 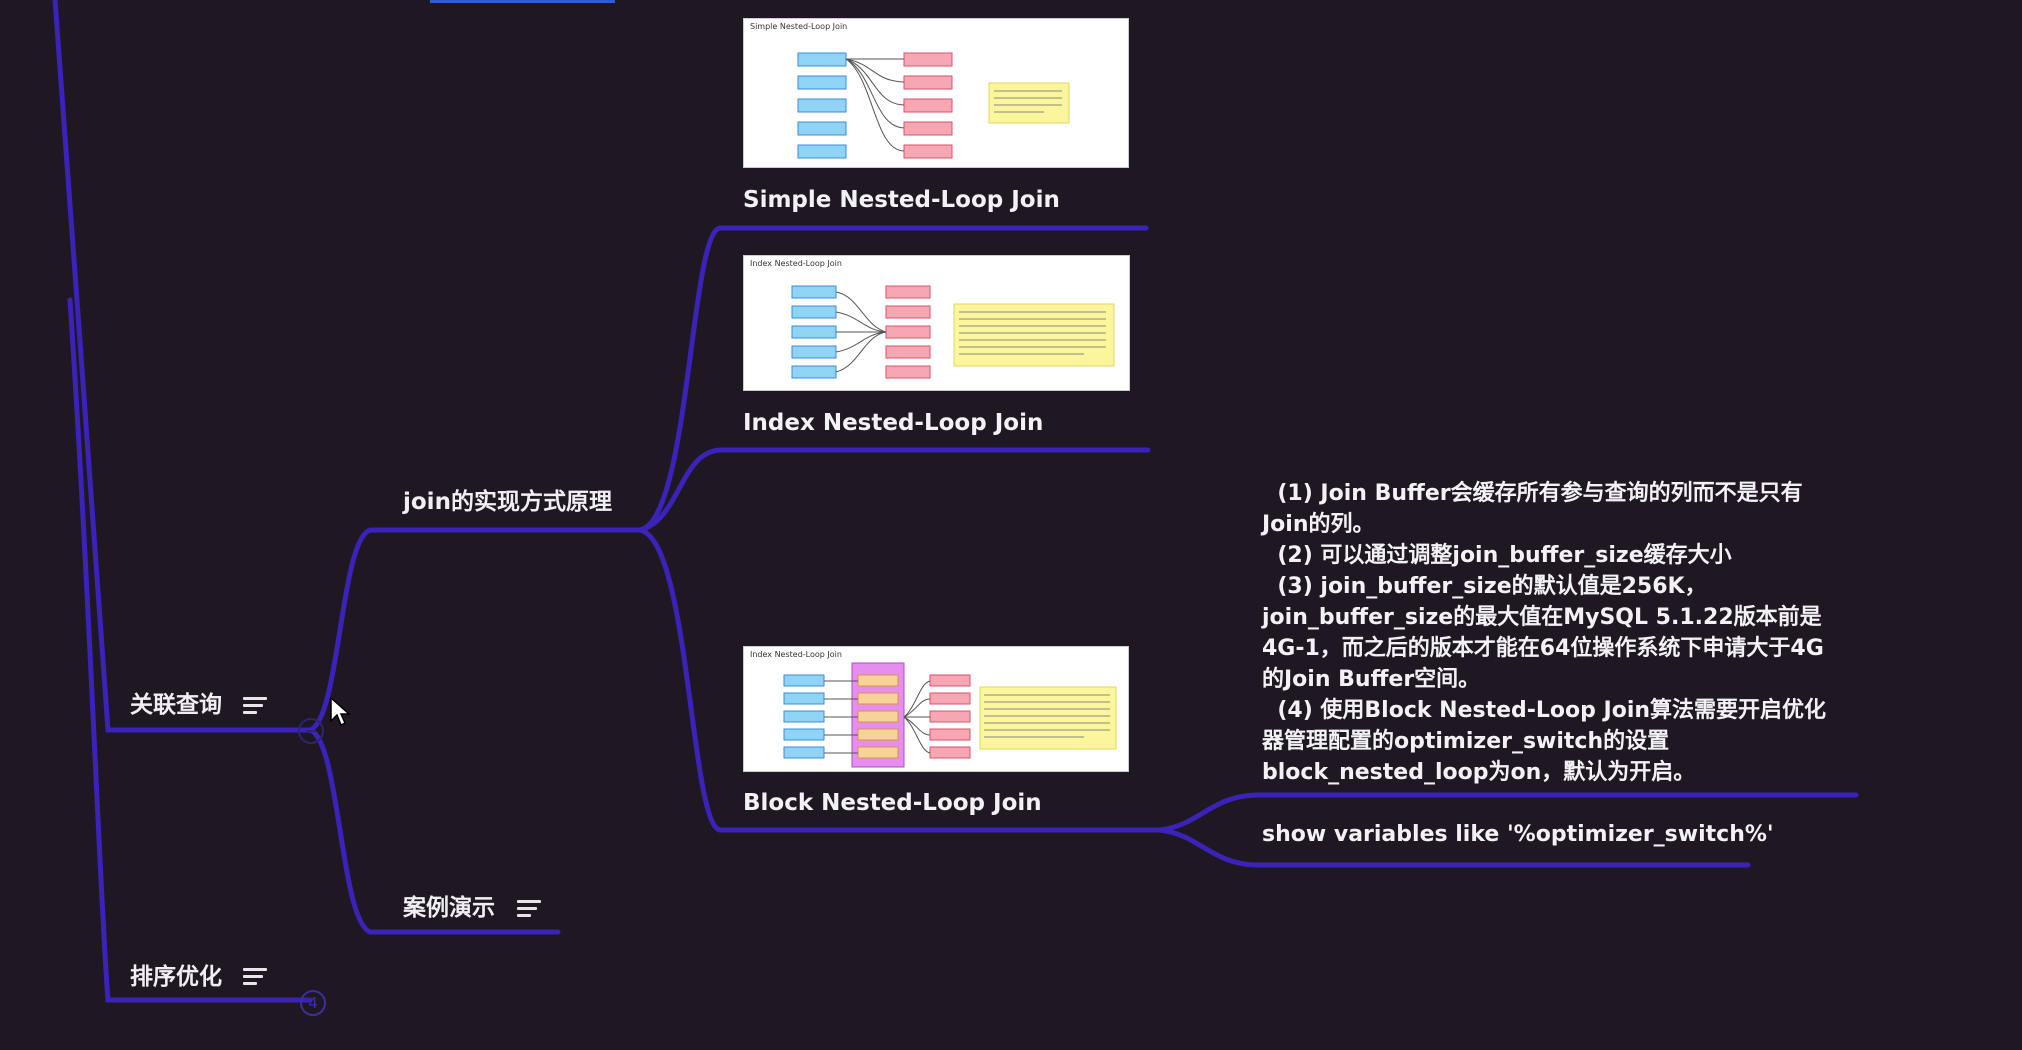 What do you see at coordinates (311, 731) in the screenshot?
I see `collapse-icon` at bounding box center [311, 731].